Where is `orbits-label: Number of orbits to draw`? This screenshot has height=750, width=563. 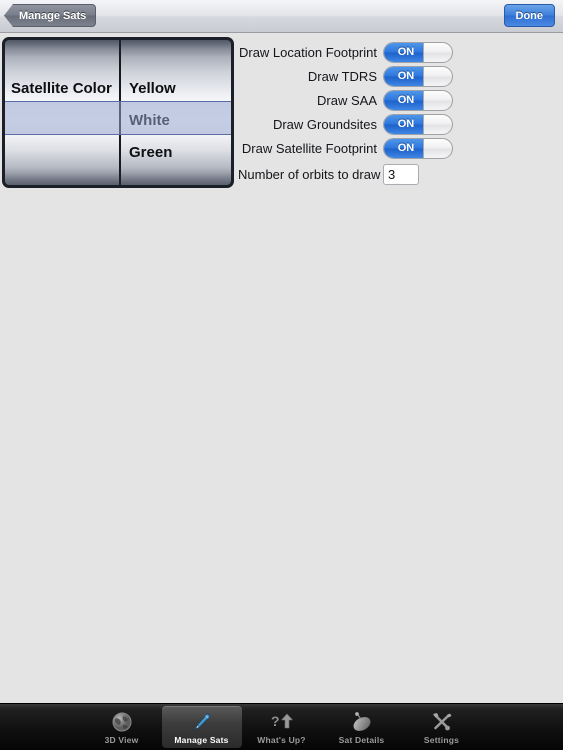 orbits-label: Number of orbits to draw is located at coordinates (309, 174).